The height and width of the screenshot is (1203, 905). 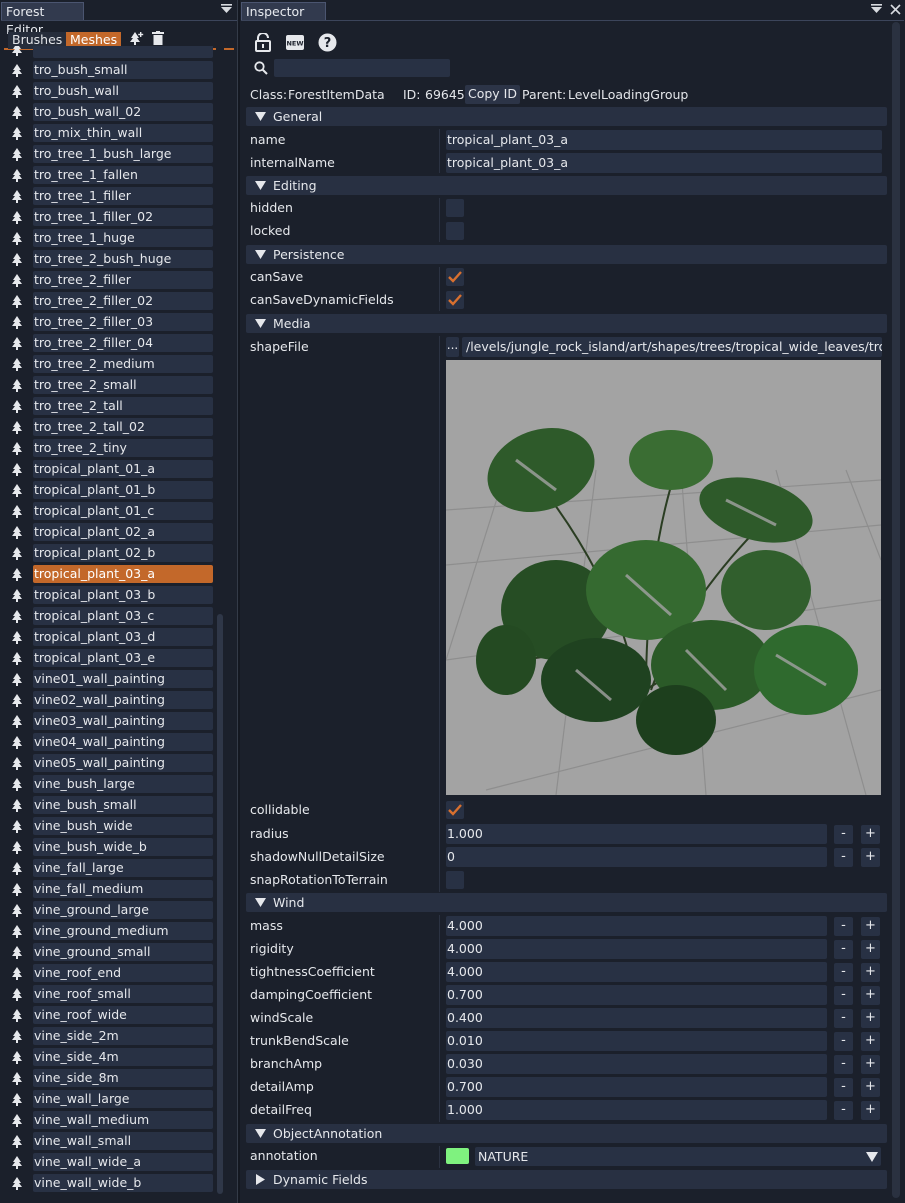 What do you see at coordinates (843, 857) in the screenshot?
I see `shadow-null-decrement-button: -` at bounding box center [843, 857].